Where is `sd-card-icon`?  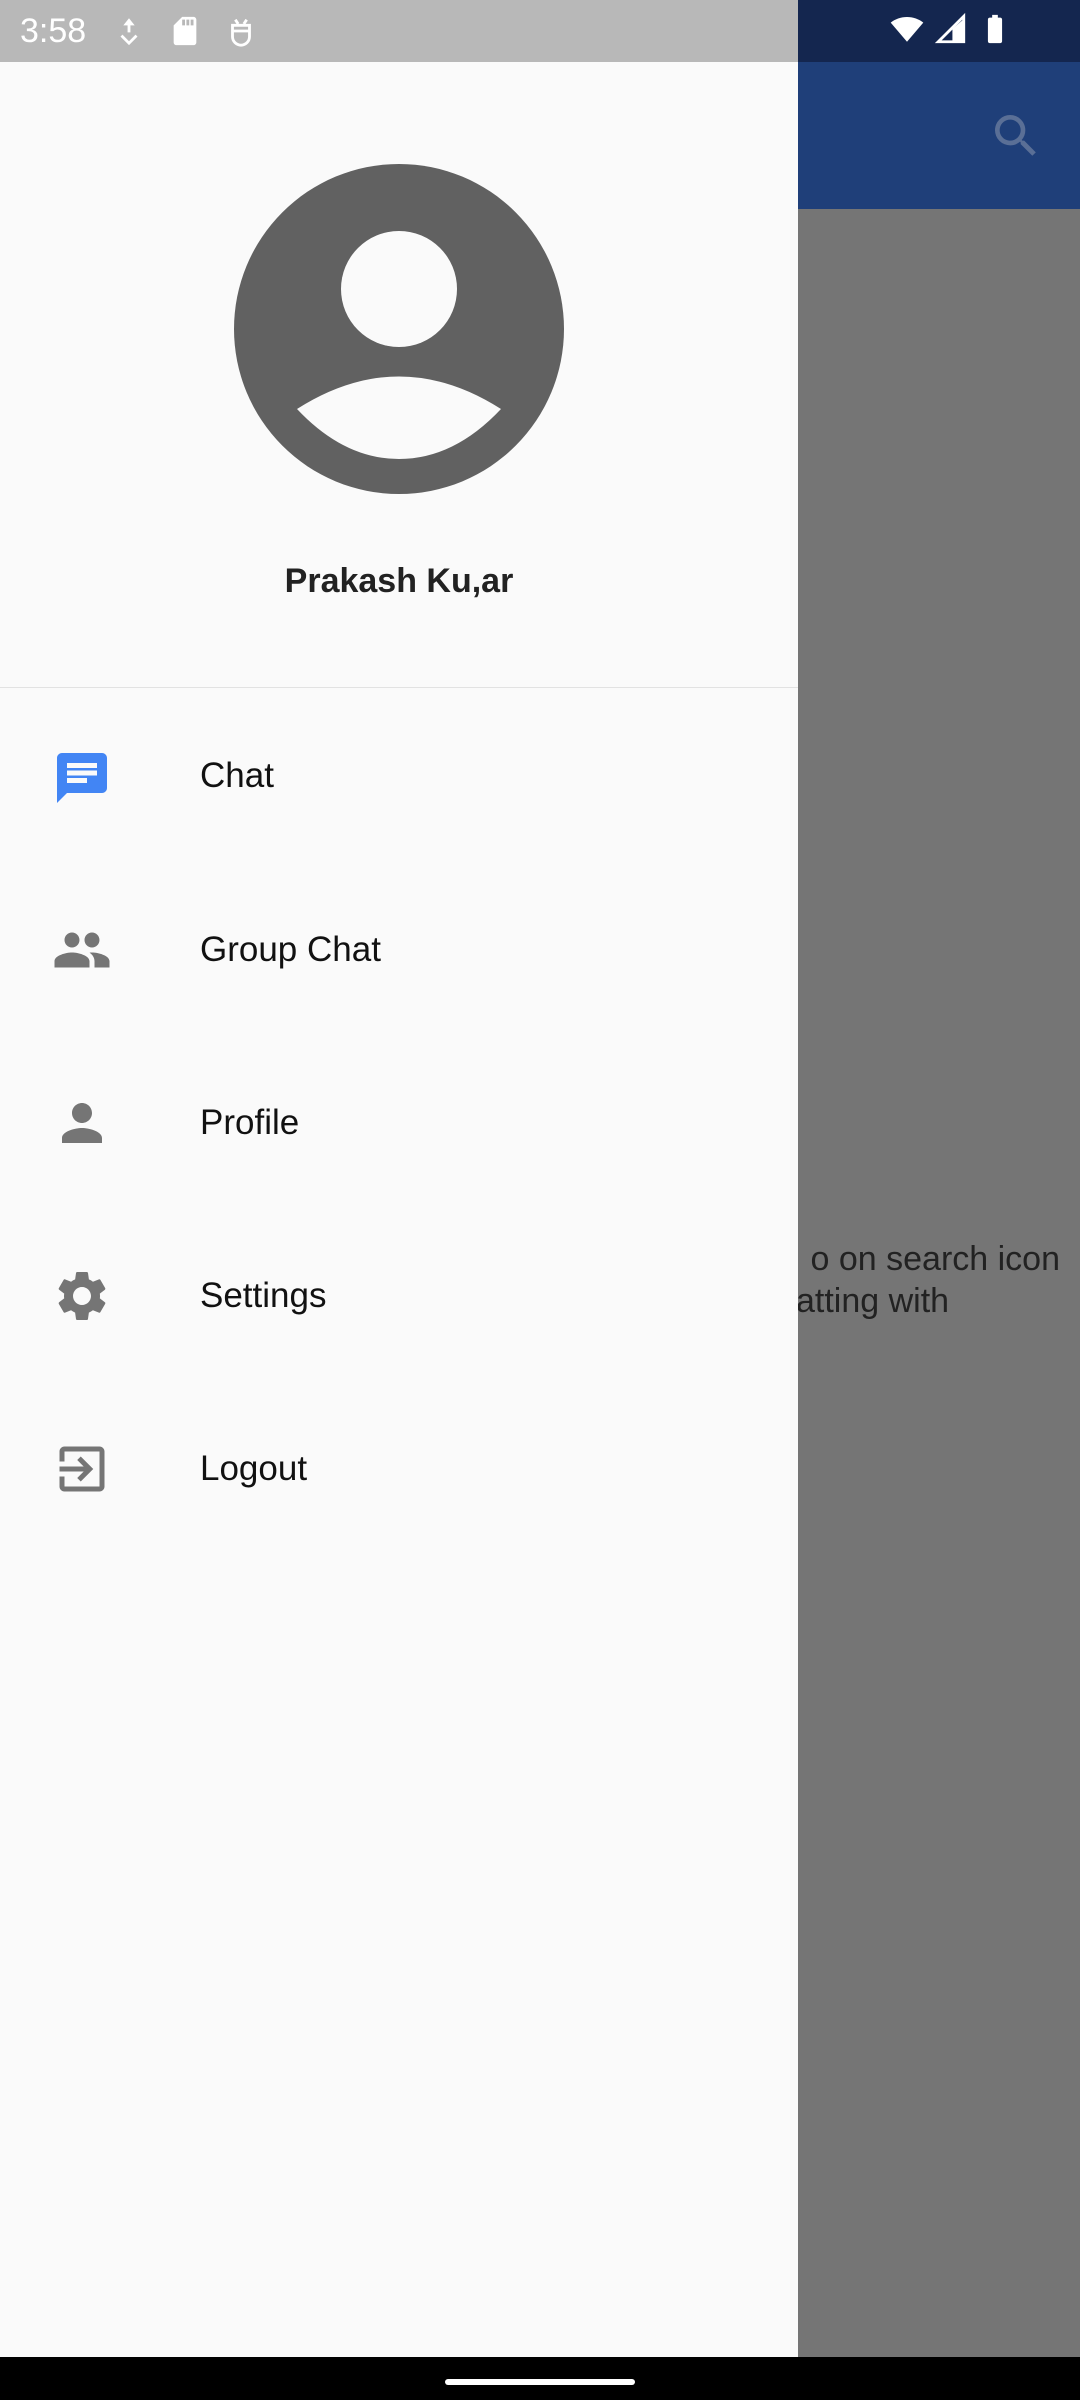
sd-card-icon is located at coordinates (185, 31).